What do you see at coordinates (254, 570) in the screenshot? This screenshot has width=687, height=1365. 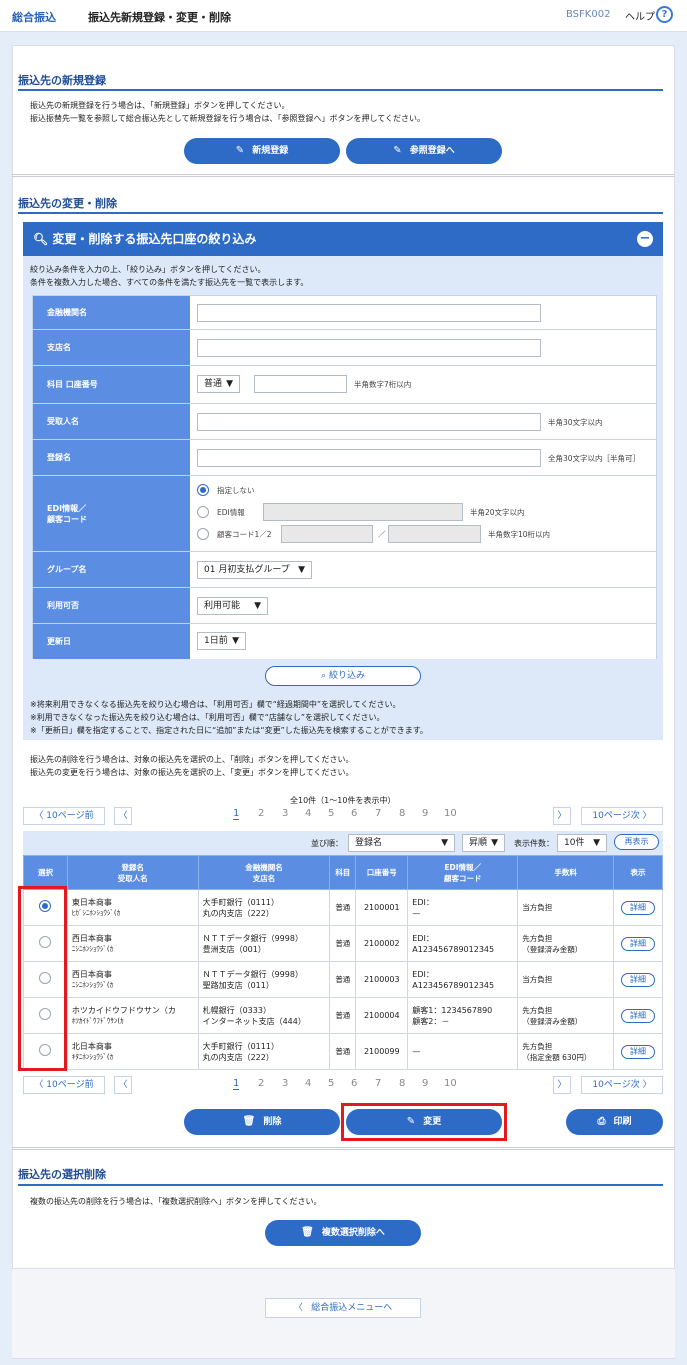 I see `group-select: 01 月初支払グループ ▼` at bounding box center [254, 570].